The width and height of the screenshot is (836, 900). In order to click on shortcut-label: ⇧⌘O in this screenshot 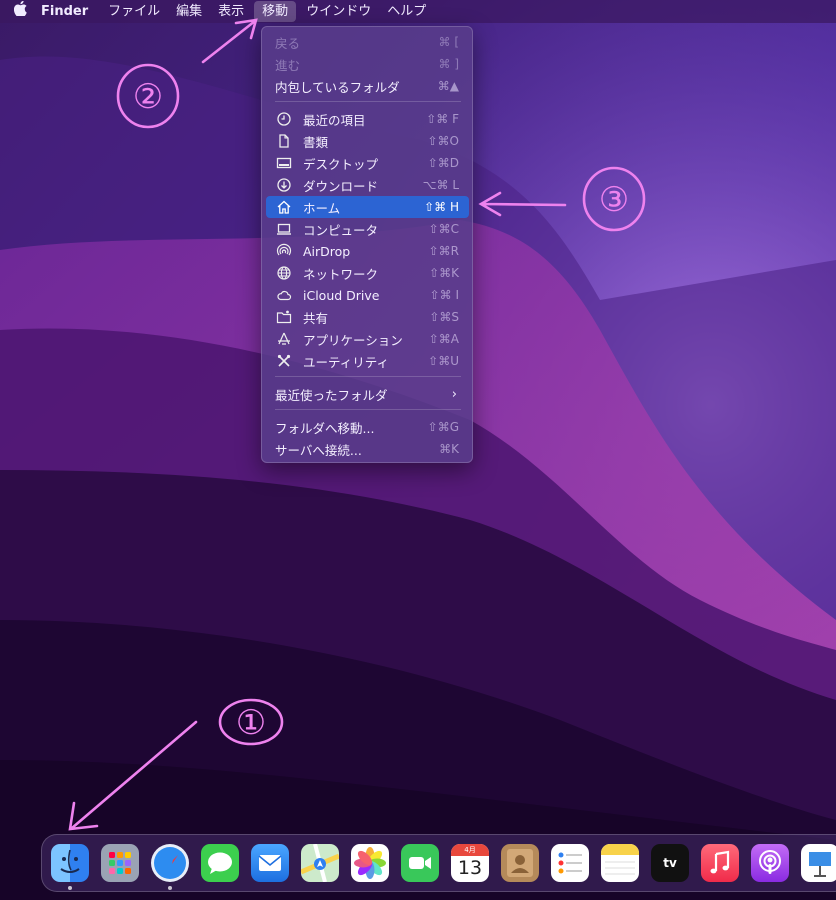, I will do `click(443, 141)`.